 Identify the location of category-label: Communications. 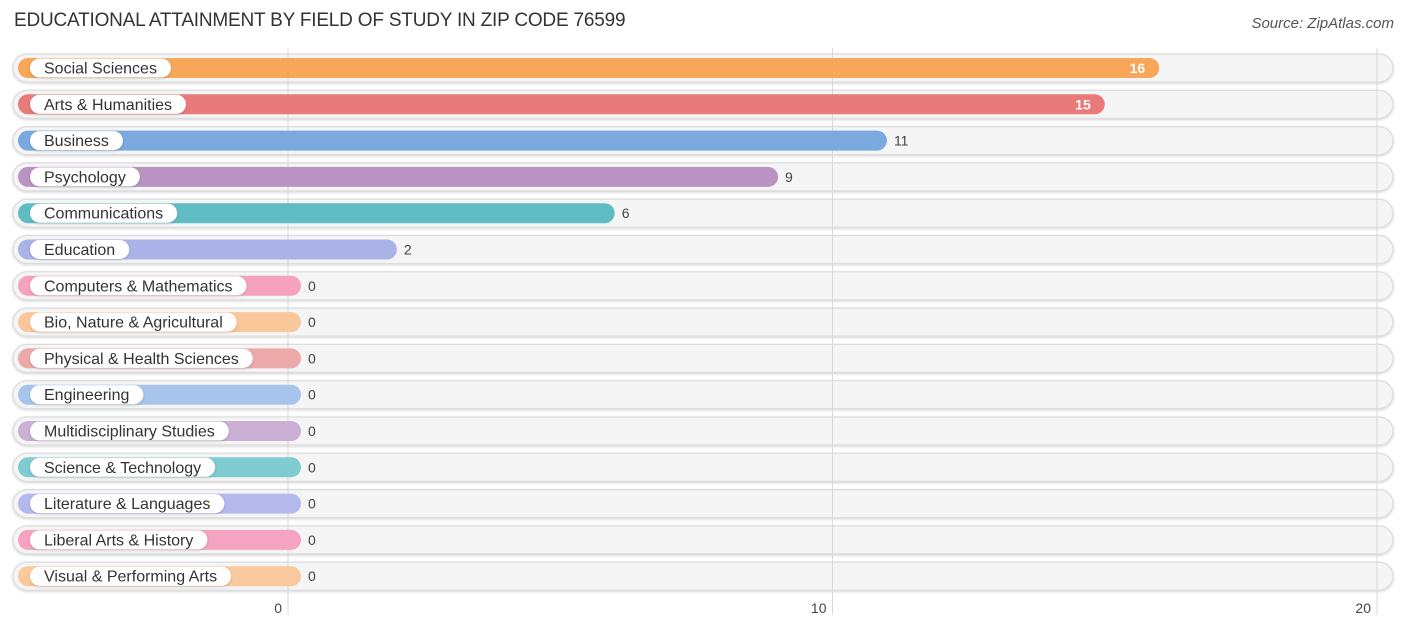
(103, 214).